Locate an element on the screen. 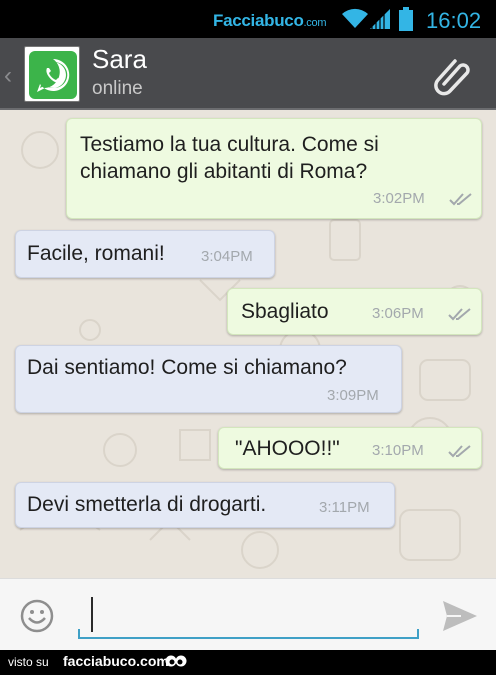  whatsapp-icon is located at coordinates (53, 75).